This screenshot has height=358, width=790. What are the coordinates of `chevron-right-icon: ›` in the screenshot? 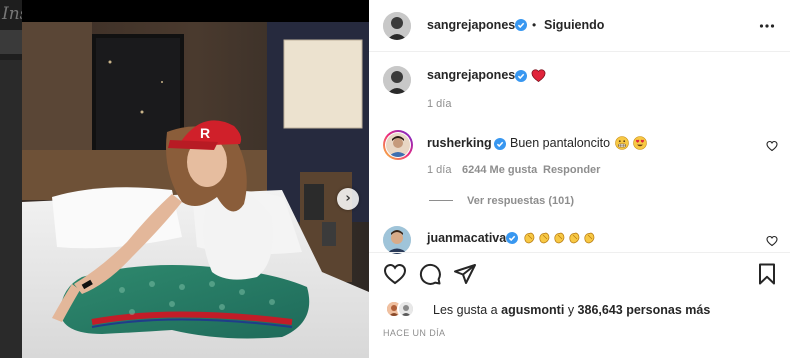 It's located at (348, 198).